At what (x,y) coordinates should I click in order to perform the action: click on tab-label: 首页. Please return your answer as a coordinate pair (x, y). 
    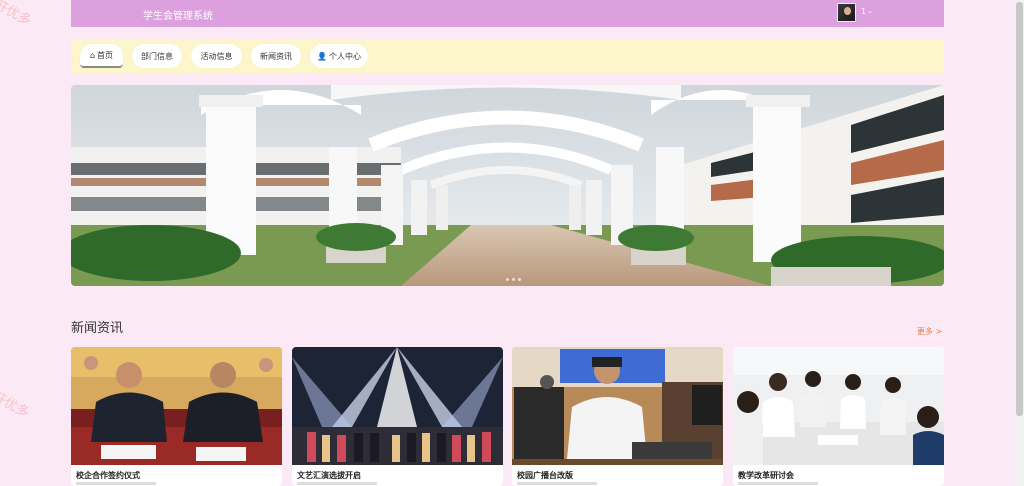
    Looking at the image, I should click on (105, 55).